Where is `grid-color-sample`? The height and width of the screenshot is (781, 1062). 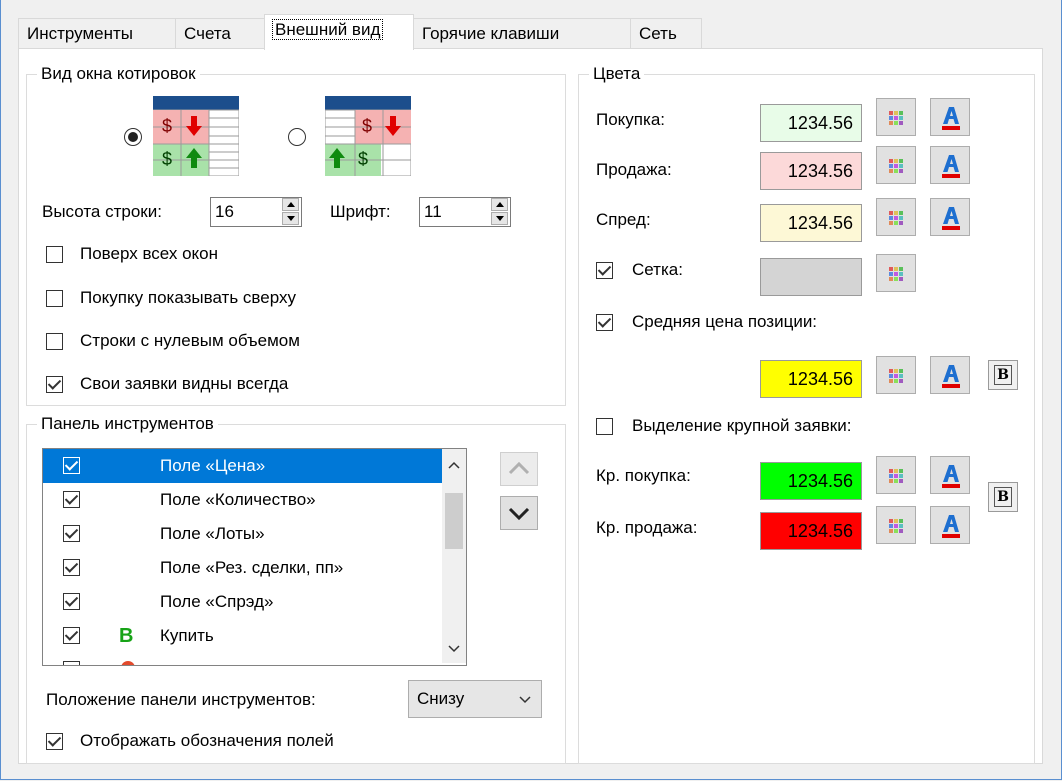 grid-color-sample is located at coordinates (811, 277).